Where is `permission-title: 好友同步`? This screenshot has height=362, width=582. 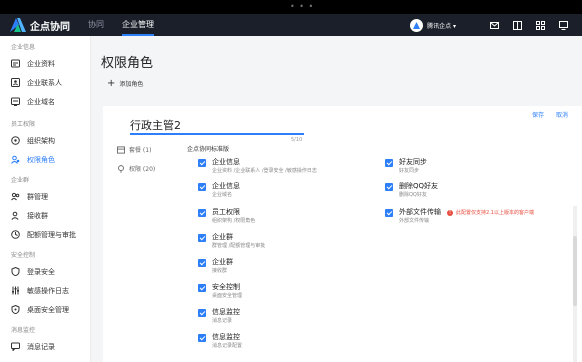 permission-title: 好友同步 is located at coordinates (413, 162).